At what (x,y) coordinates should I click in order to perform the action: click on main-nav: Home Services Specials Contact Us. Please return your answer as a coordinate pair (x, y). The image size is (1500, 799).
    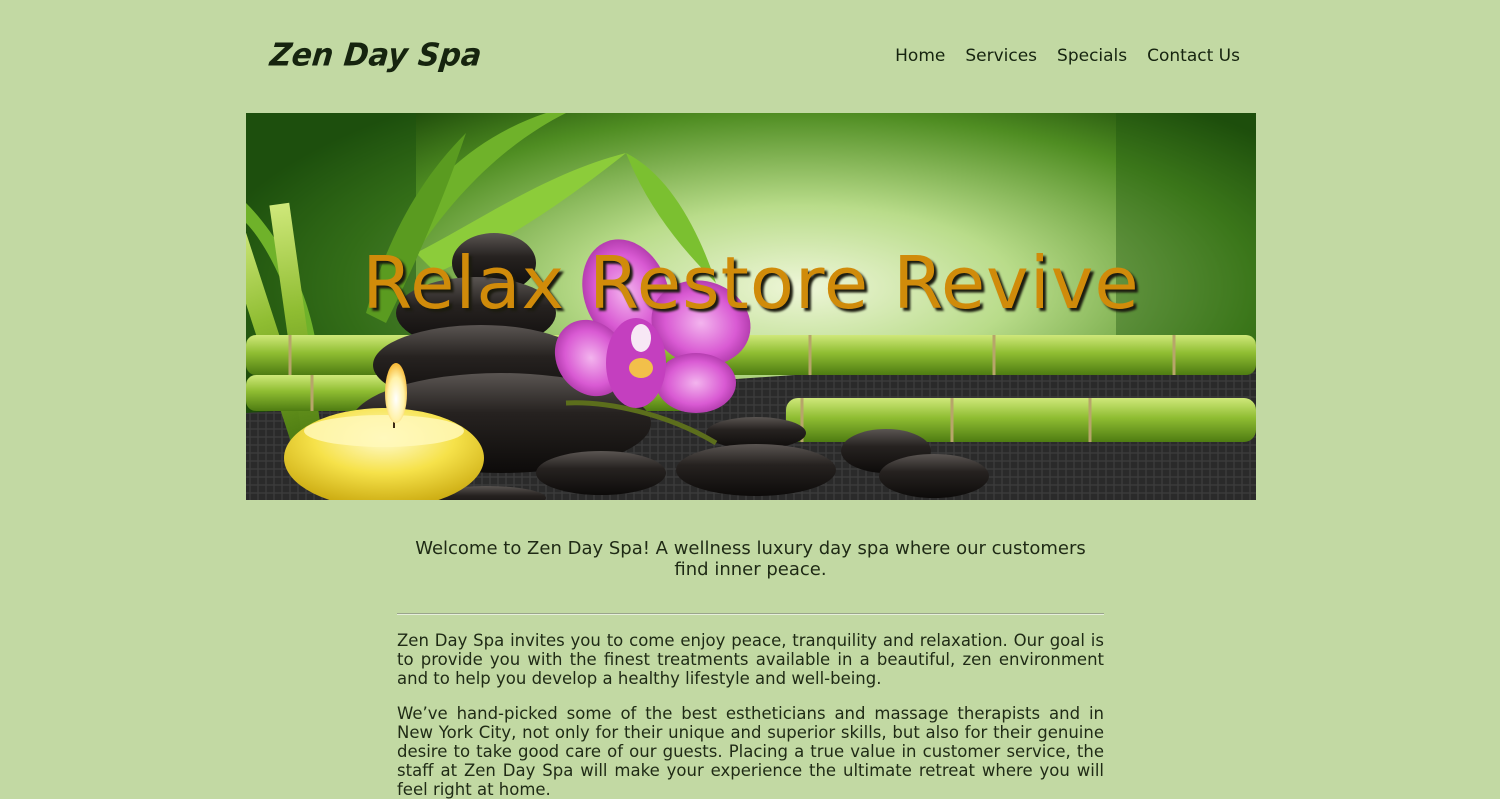
    Looking at the image, I should click on (1067, 56).